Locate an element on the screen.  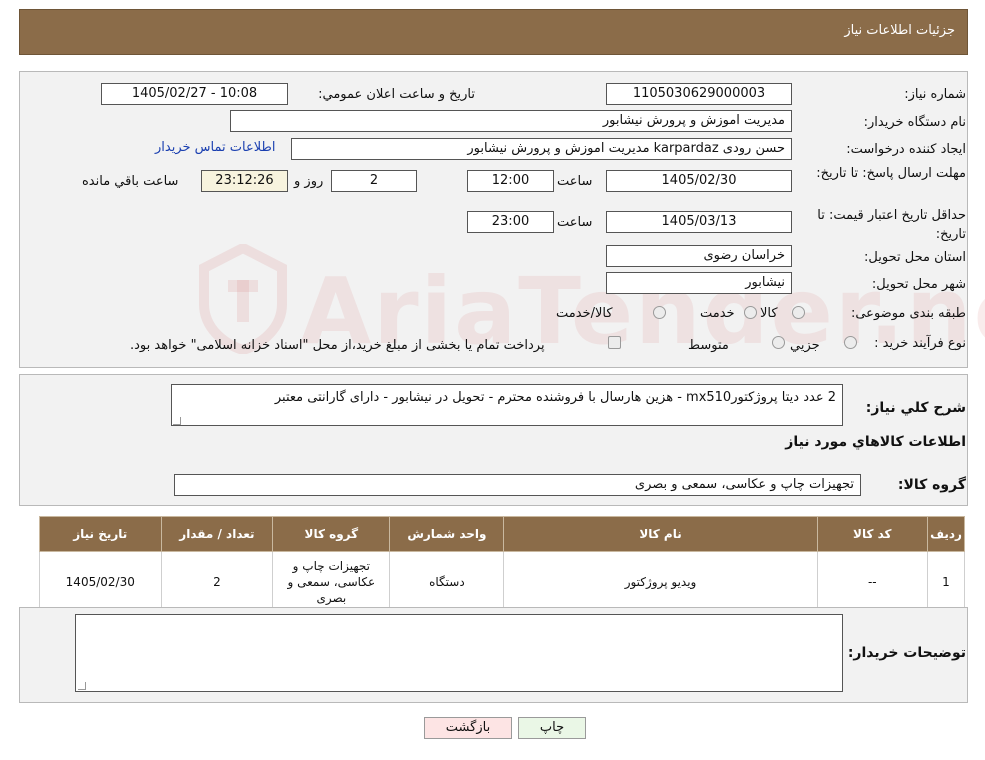
city-field: نیشابور is located at coordinates (699, 283).